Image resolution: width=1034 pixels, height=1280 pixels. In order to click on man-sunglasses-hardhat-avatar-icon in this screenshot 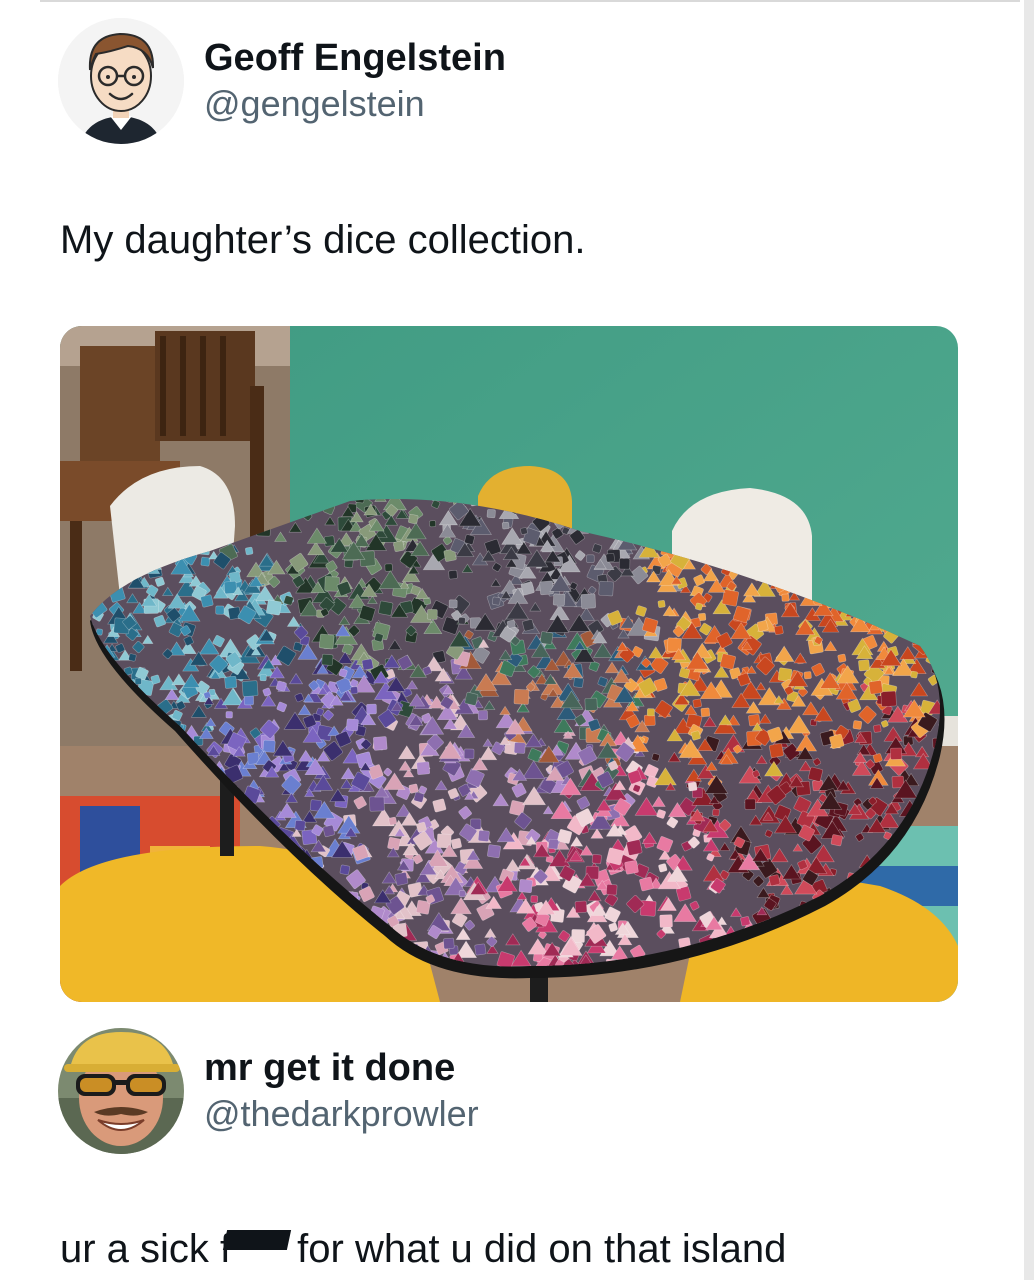, I will do `click(121, 1091)`.